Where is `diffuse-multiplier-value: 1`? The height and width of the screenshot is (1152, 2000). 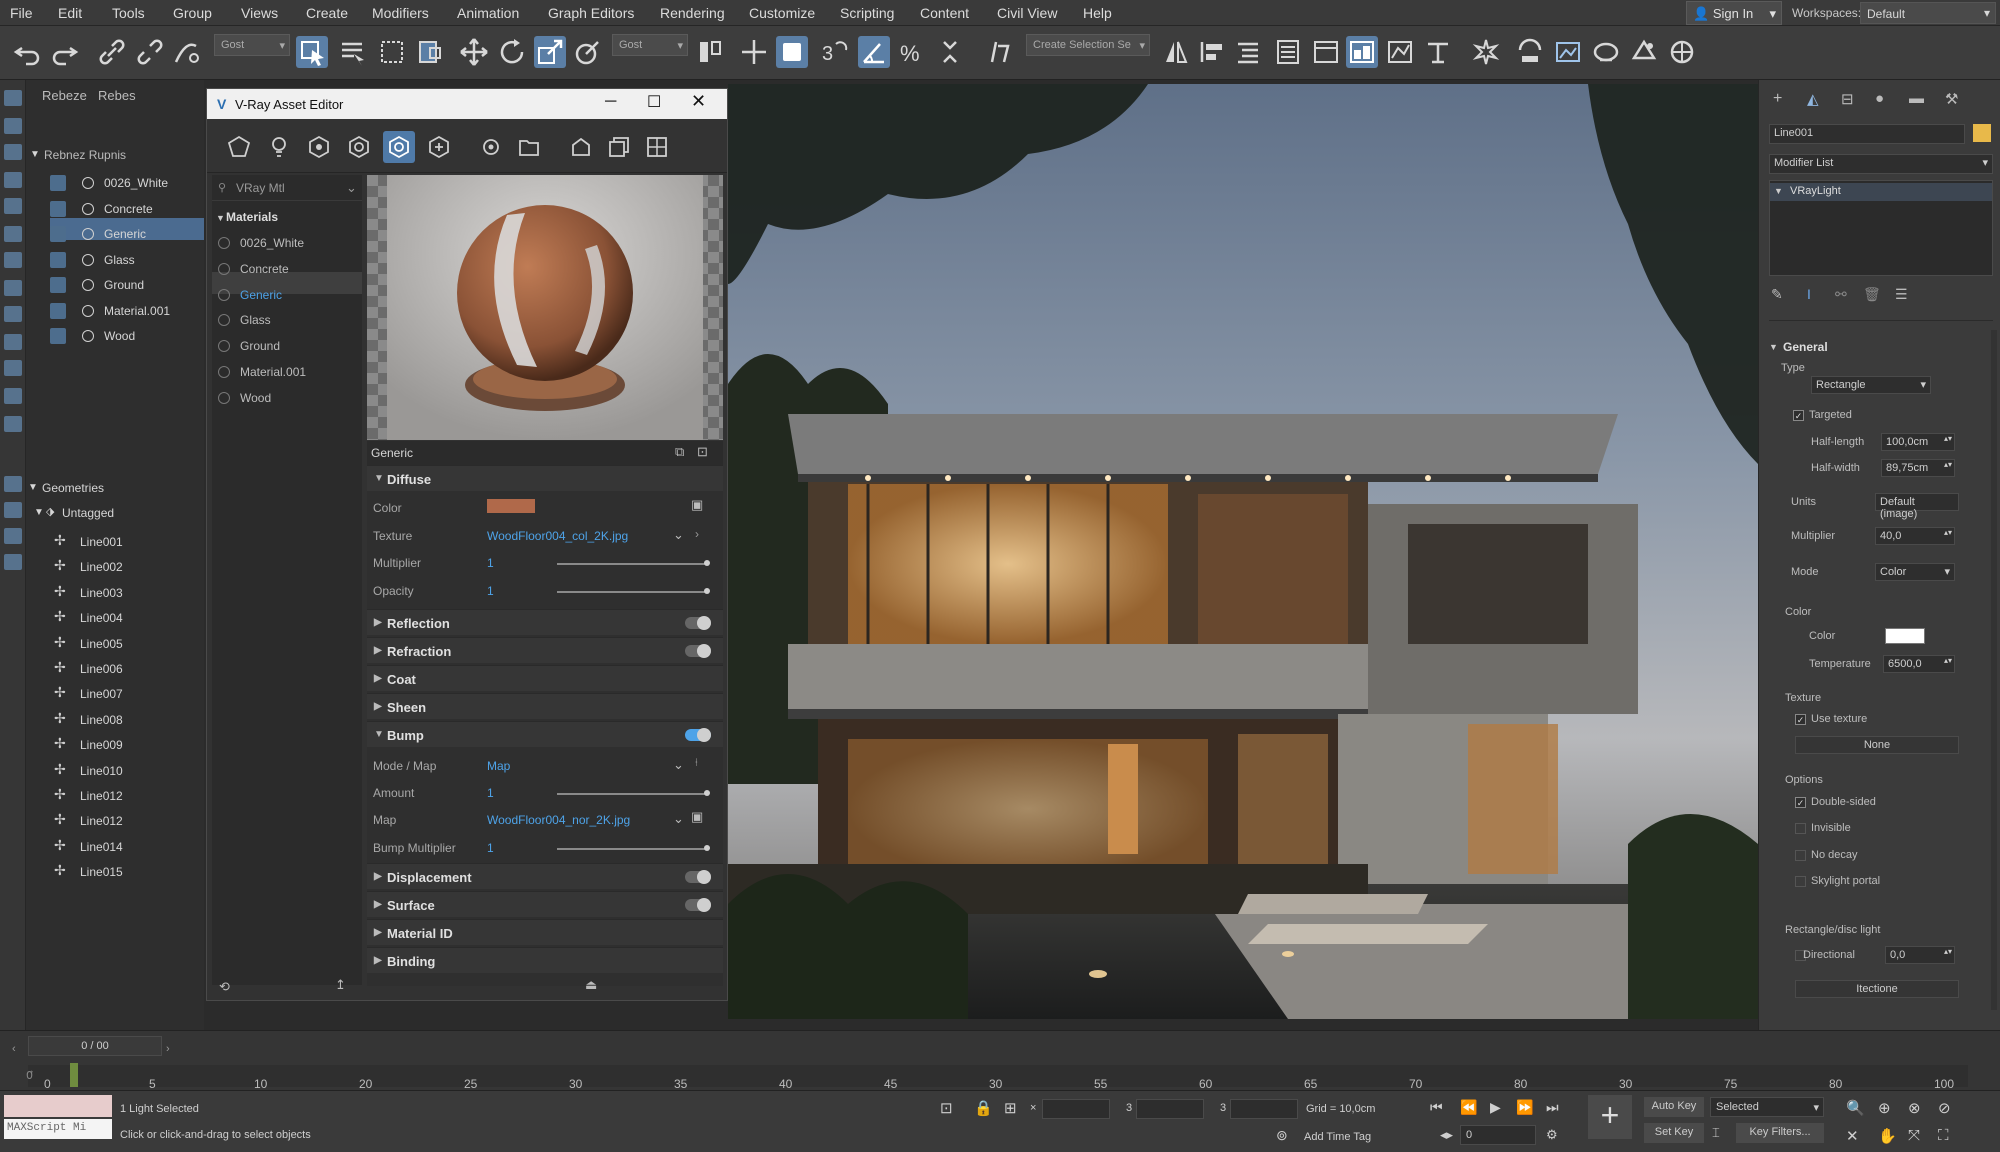 diffuse-multiplier-value: 1 is located at coordinates (490, 563).